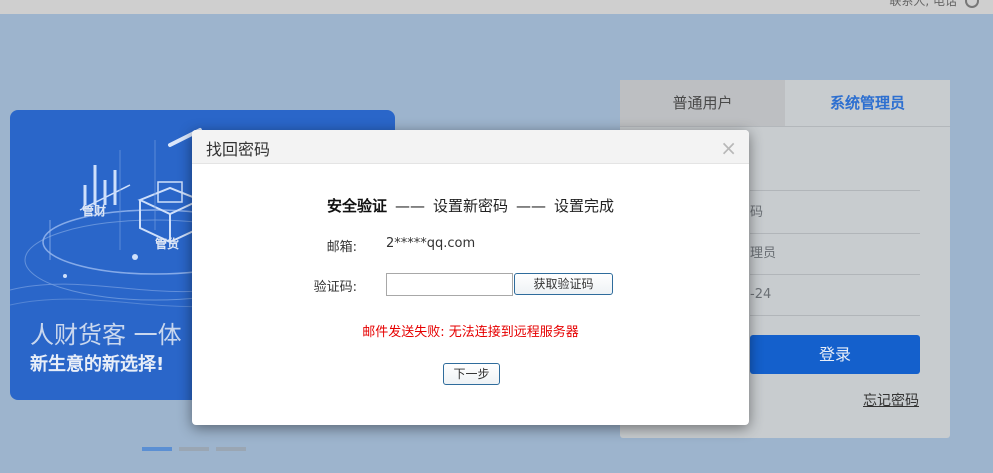 Image resolution: width=993 pixels, height=473 pixels. I want to click on top-bar: 联系人, 电话, so click(496, 7).